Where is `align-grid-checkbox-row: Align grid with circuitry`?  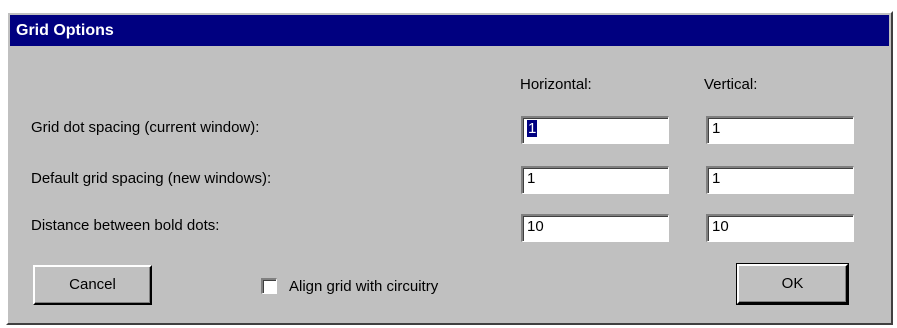 align-grid-checkbox-row: Align grid with circuitry is located at coordinates (349, 286).